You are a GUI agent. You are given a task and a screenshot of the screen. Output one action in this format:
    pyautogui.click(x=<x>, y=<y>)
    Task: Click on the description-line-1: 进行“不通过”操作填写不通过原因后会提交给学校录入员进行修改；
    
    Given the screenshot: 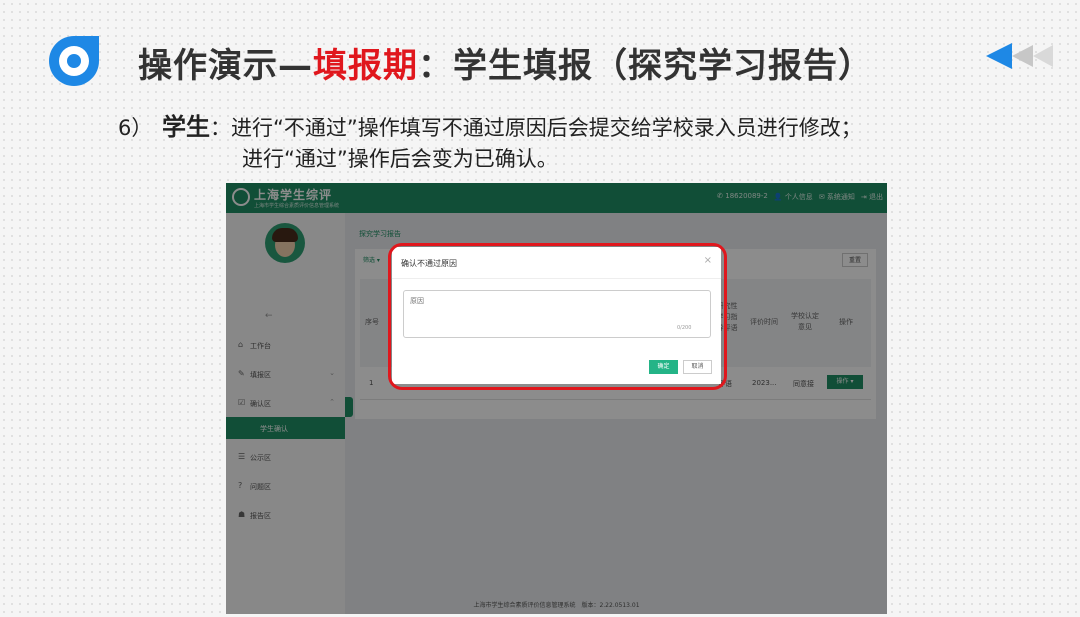 What is the action you would take?
    pyautogui.click(x=546, y=128)
    